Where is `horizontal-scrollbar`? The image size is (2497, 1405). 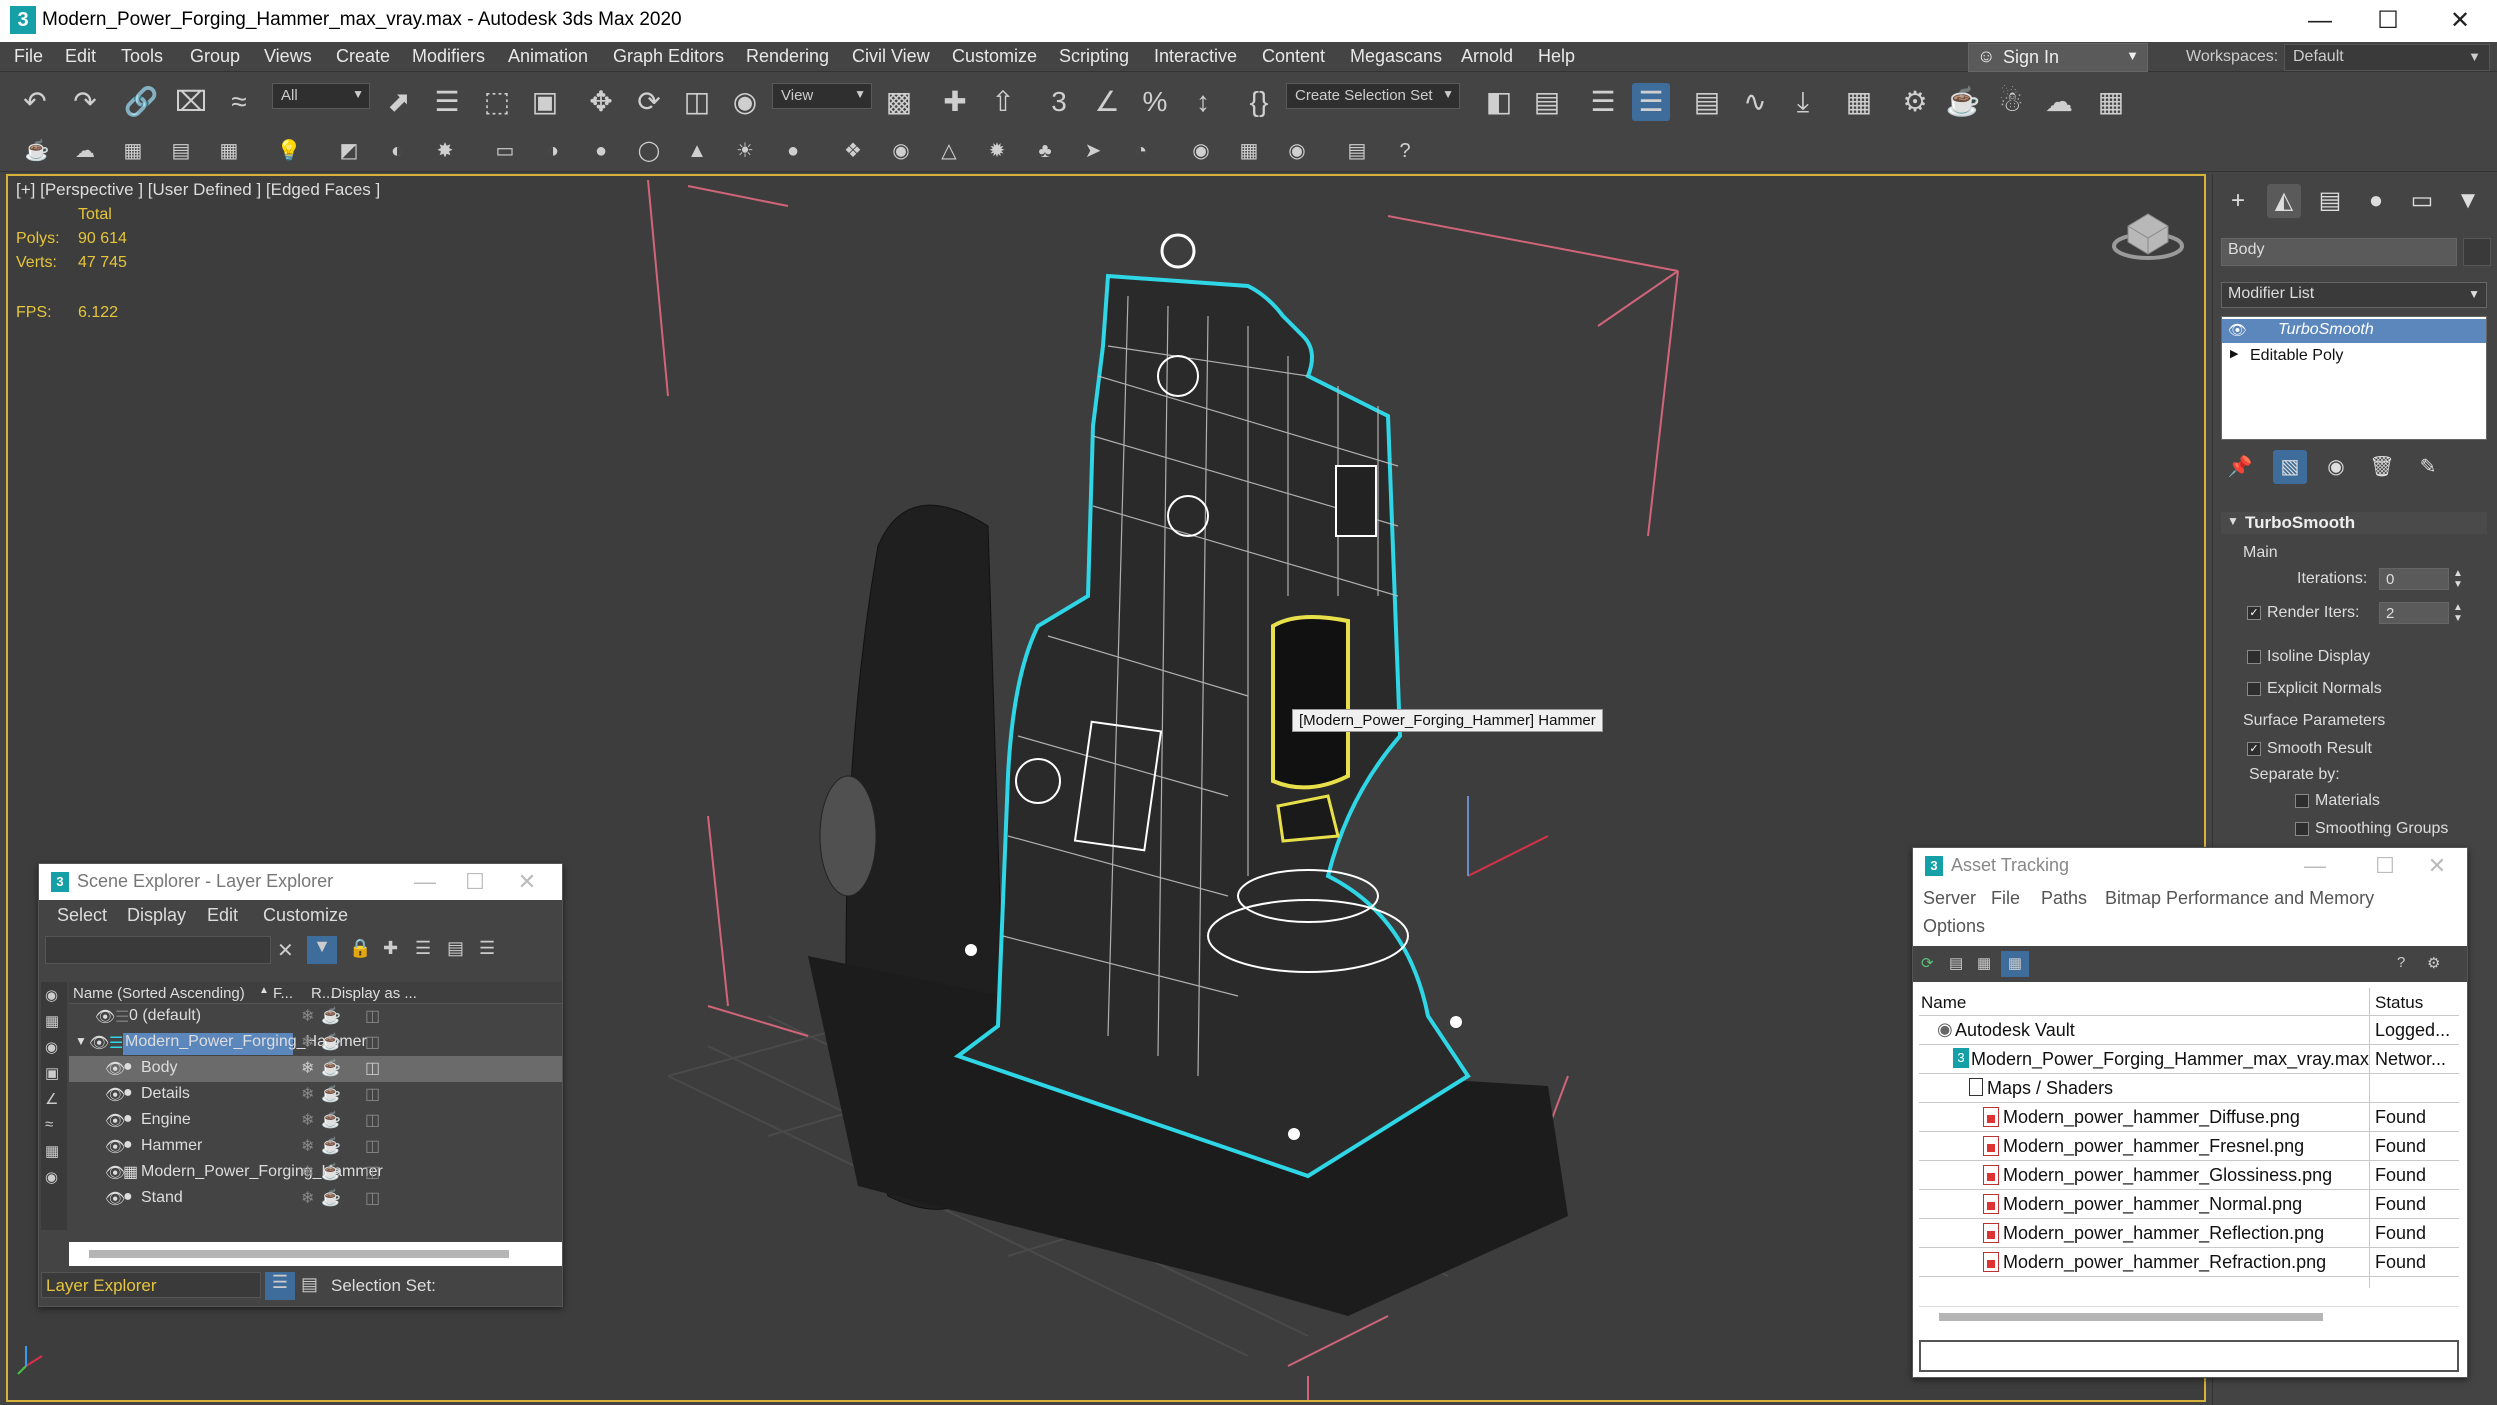 horizontal-scrollbar is located at coordinates (315, 1254).